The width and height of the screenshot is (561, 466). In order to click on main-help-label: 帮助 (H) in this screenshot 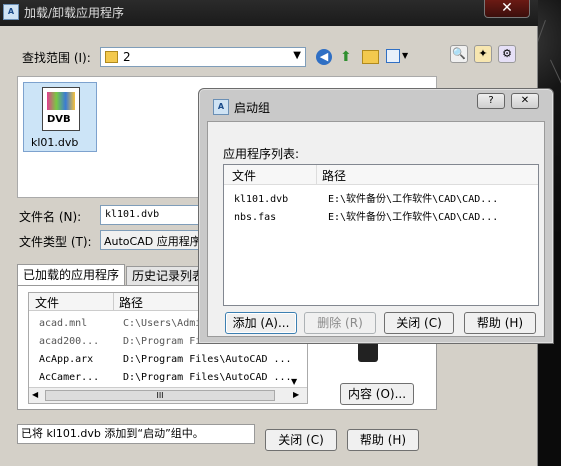, I will do `click(383, 440)`.